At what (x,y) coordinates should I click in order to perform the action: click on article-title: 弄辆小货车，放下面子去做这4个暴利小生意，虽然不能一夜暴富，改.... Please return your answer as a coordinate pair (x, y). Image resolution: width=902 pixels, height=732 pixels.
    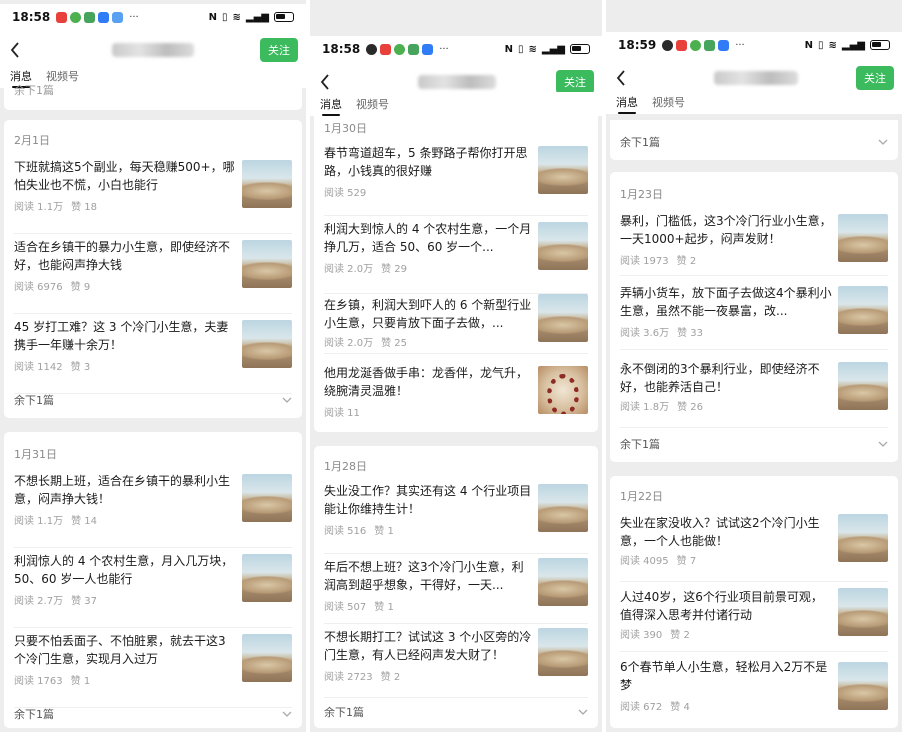
    Looking at the image, I should click on (726, 302).